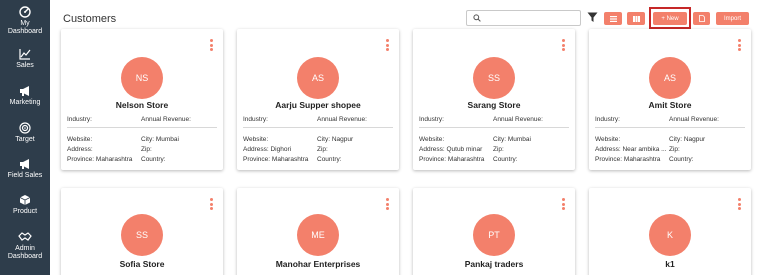 This screenshot has width=768, height=275. I want to click on customer-card: SS Sofia Store, so click(142, 231).